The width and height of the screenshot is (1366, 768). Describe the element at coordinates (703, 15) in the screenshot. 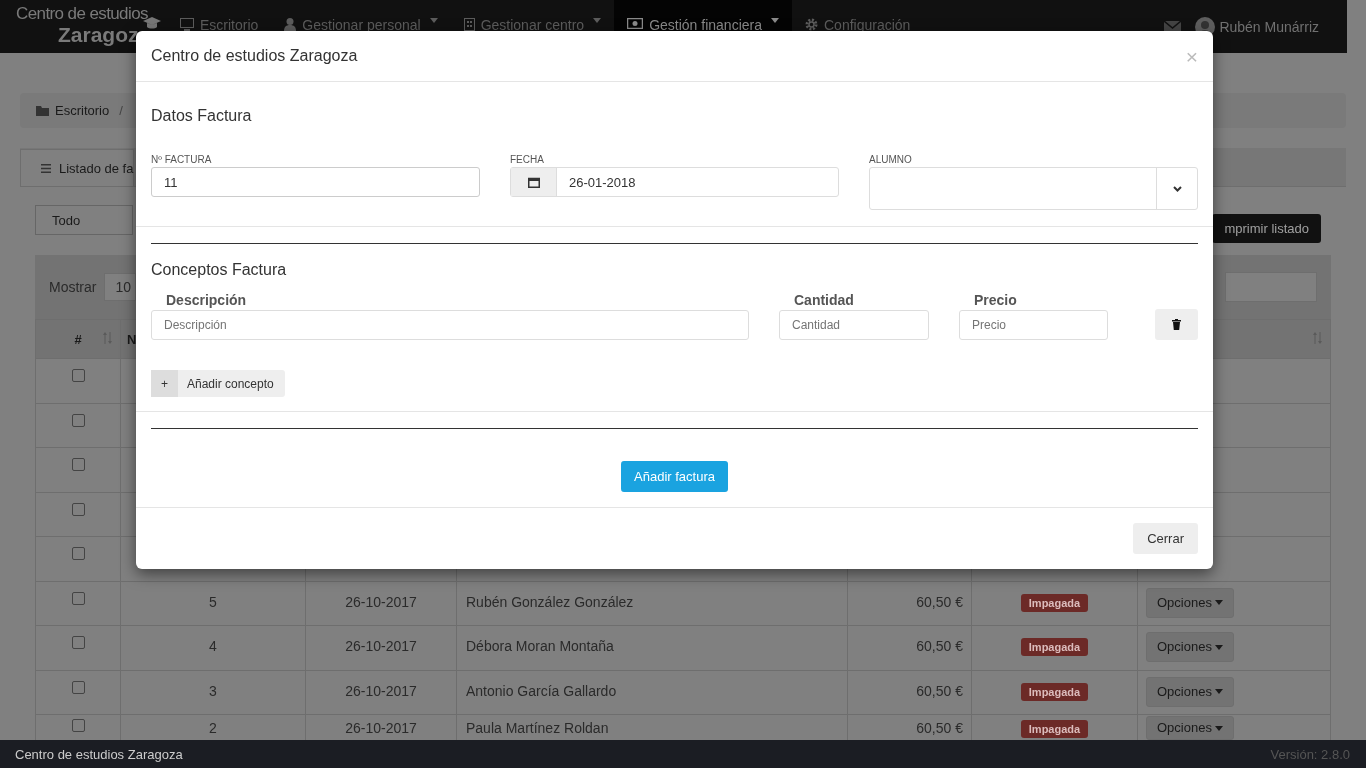

I see `nav-link: Gestión financiera` at that location.